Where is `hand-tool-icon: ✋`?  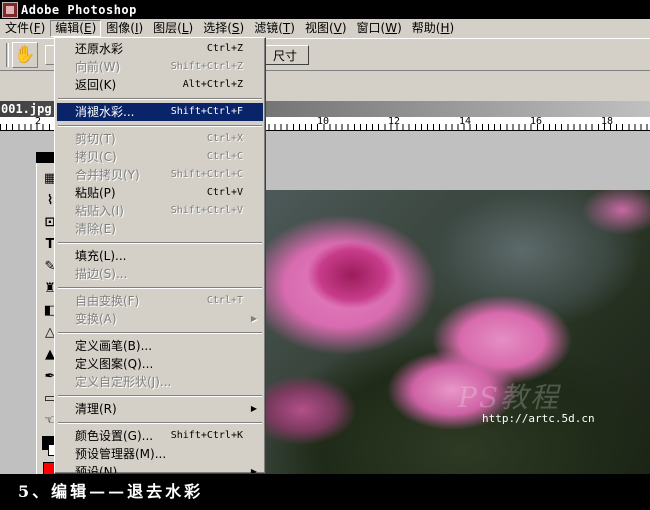
hand-tool-icon: ✋ is located at coordinates (25, 55).